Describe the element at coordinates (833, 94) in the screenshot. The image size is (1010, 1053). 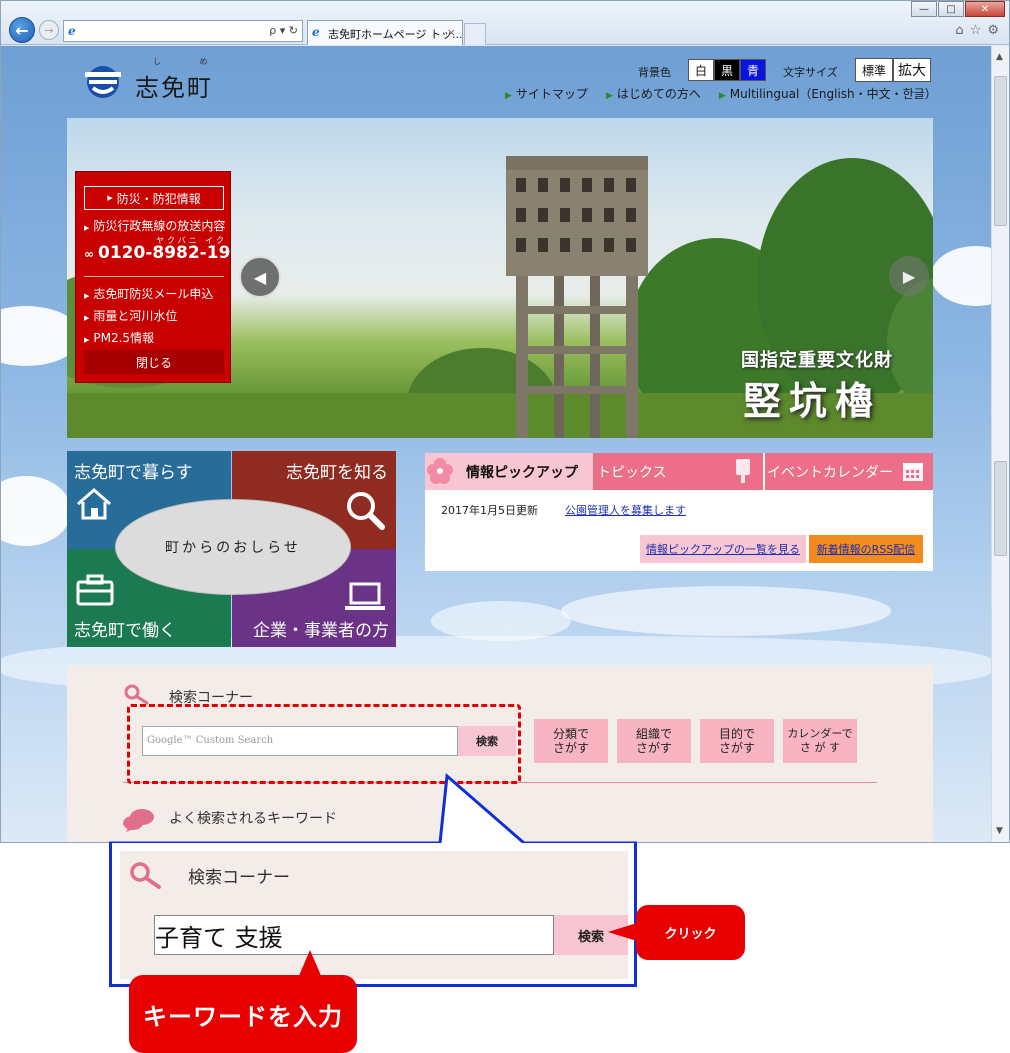
I see `multilingual-link-label: Multilingual（English・中文・한글）` at that location.